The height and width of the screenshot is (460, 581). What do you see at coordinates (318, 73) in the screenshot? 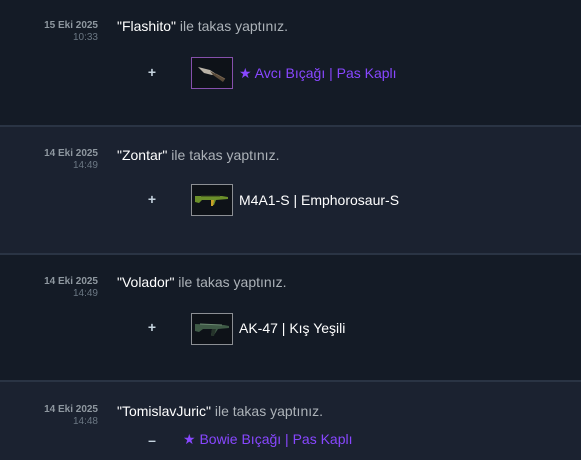
I see `item-name-link: ★ Avcı Bıçağı | Pas Kaplı` at bounding box center [318, 73].